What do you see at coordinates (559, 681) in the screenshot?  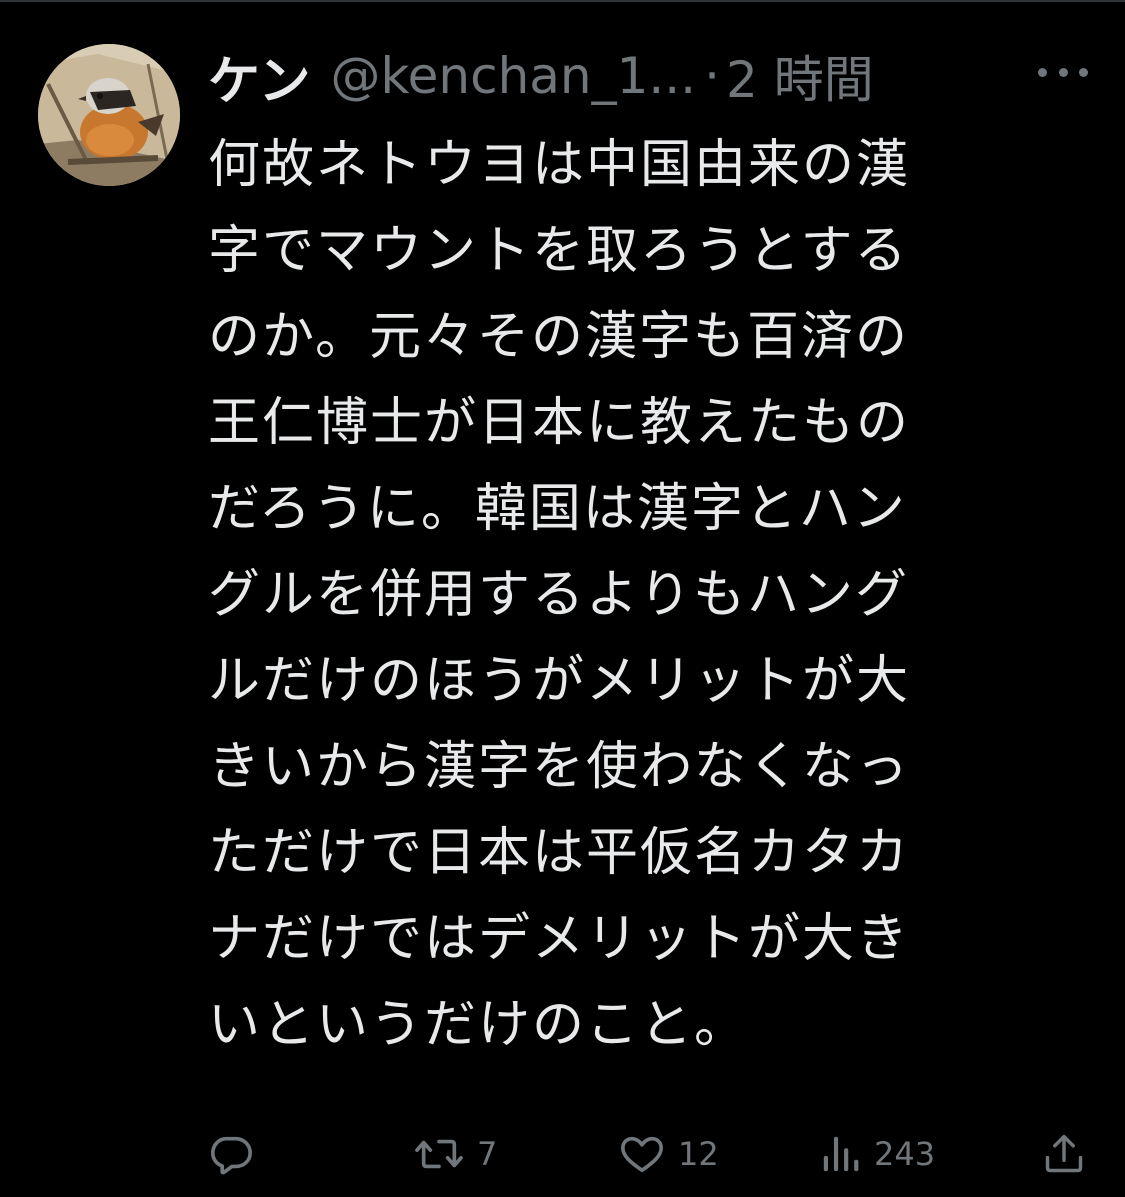 I see `tweet-text-line: ルだけのほうがメリットが大` at bounding box center [559, 681].